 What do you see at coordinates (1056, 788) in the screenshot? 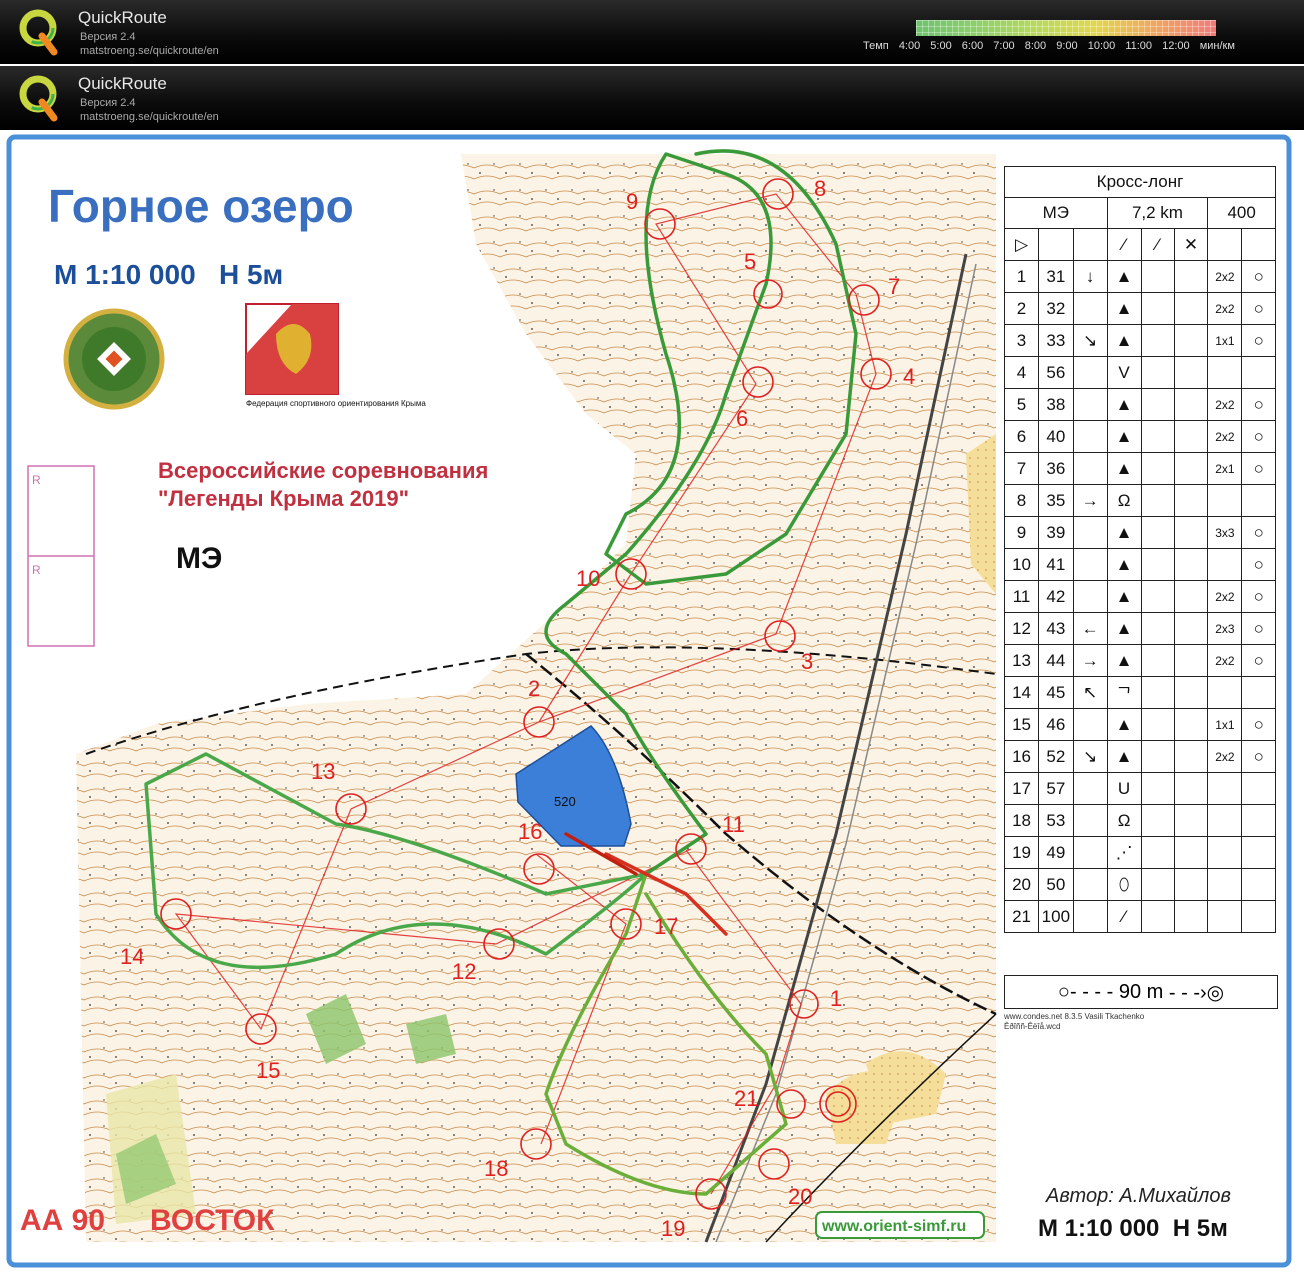
I see `control-code: 57` at bounding box center [1056, 788].